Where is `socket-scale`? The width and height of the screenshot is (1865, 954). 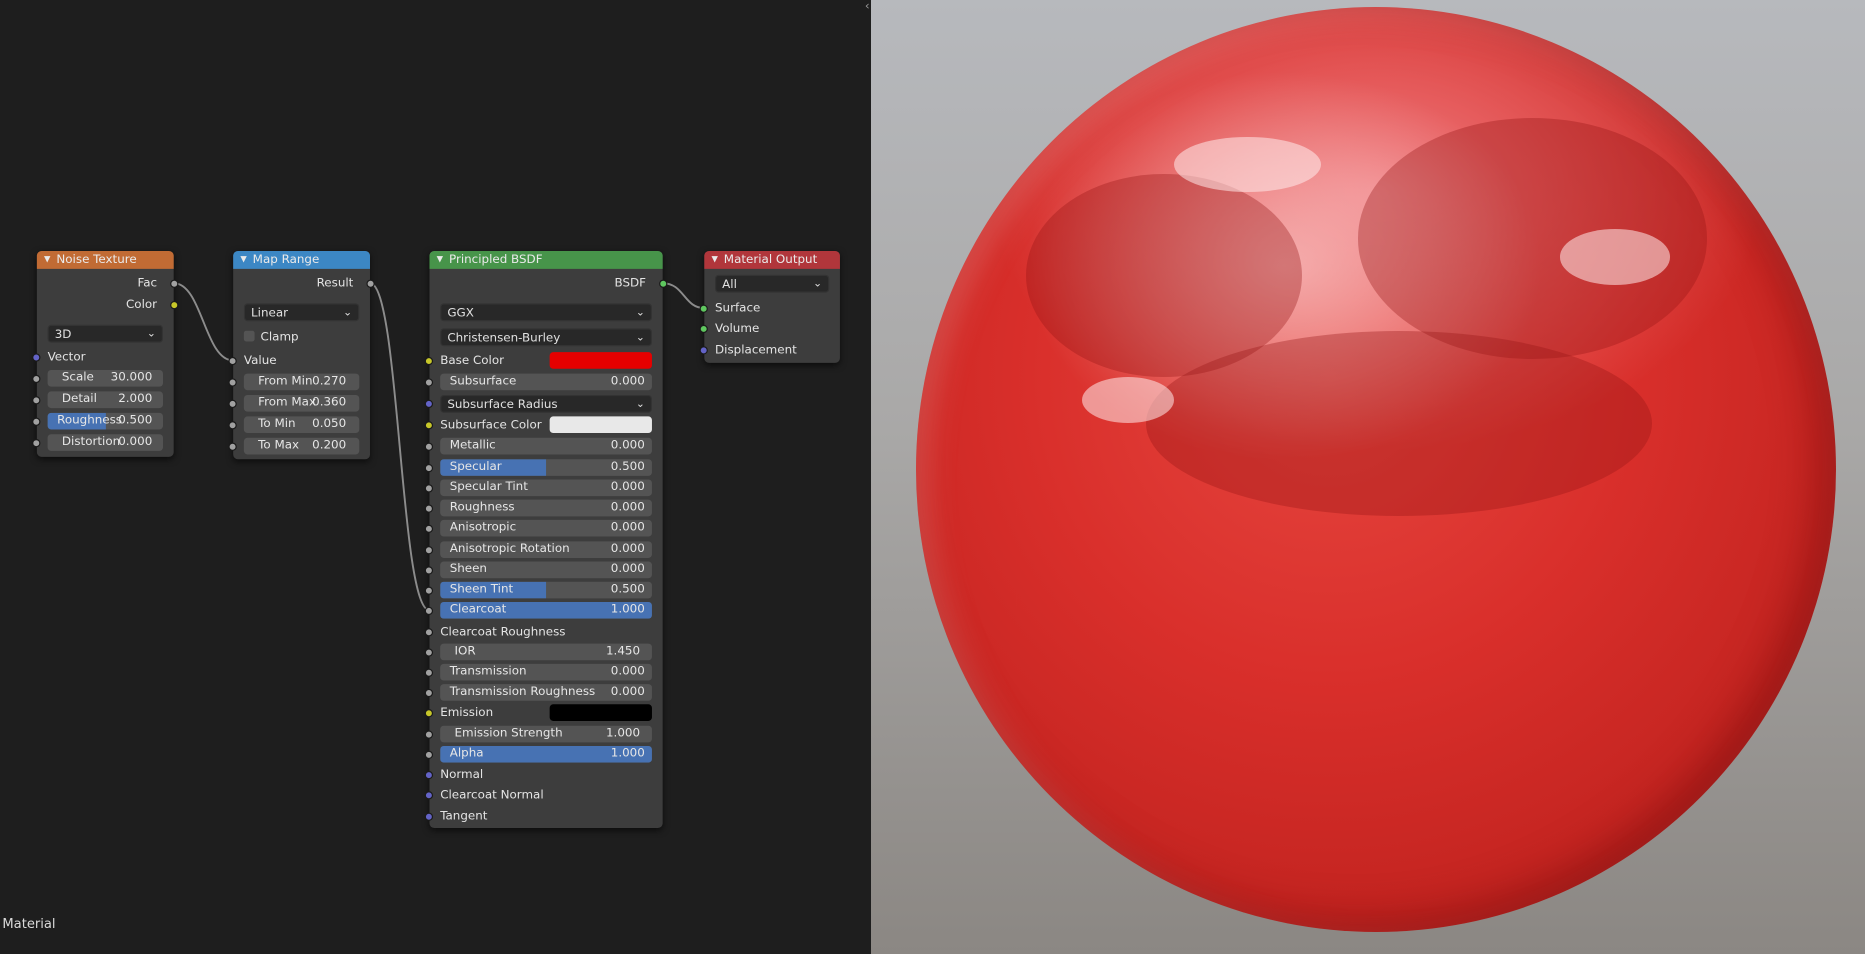
socket-scale is located at coordinates (36, 379).